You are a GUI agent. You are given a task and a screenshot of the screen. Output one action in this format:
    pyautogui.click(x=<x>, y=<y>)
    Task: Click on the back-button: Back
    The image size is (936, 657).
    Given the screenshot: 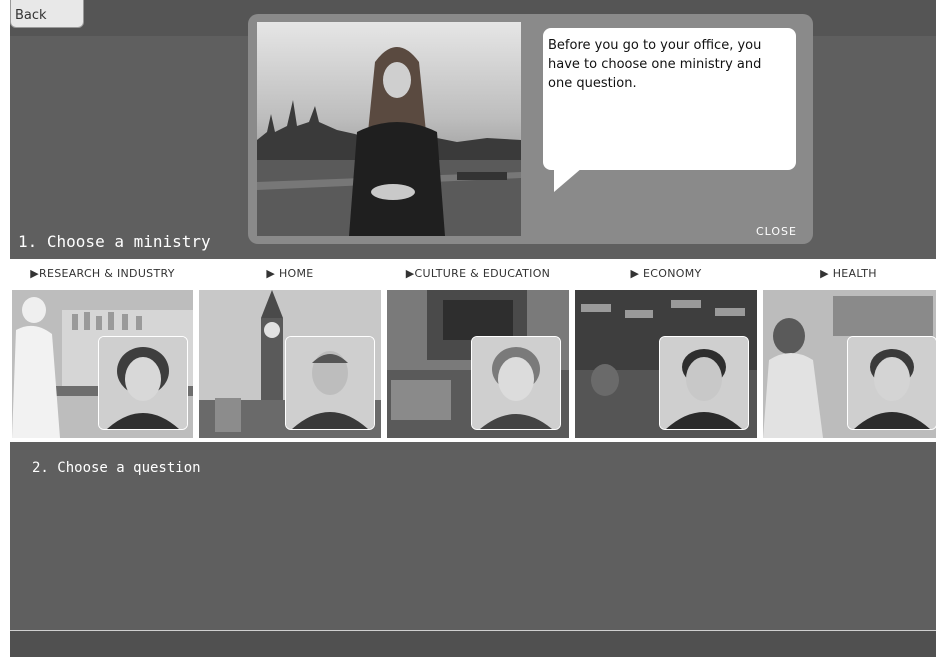 What is the action you would take?
    pyautogui.click(x=47, y=14)
    